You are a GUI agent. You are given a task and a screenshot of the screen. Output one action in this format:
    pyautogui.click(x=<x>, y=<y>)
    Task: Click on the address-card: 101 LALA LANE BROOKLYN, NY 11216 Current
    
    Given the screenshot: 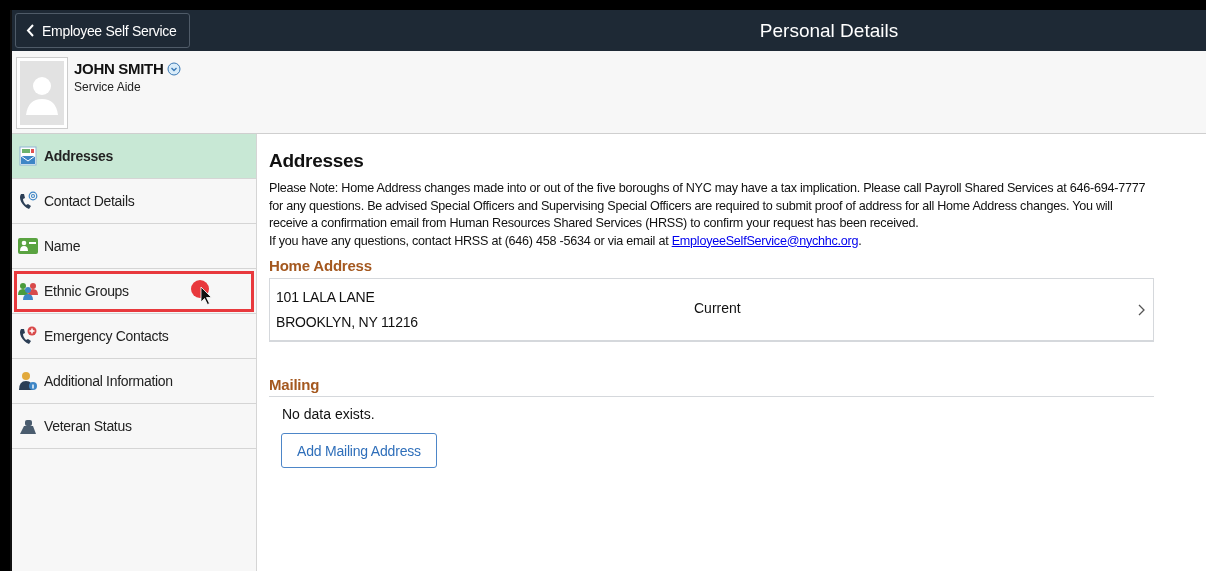 What is the action you would take?
    pyautogui.click(x=711, y=310)
    